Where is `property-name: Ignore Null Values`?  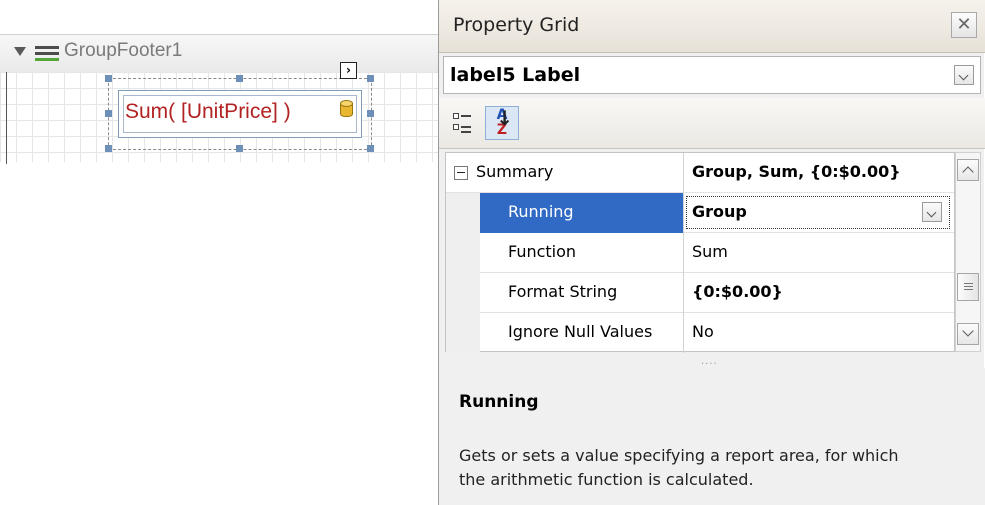
property-name: Ignore Null Values is located at coordinates (580, 331).